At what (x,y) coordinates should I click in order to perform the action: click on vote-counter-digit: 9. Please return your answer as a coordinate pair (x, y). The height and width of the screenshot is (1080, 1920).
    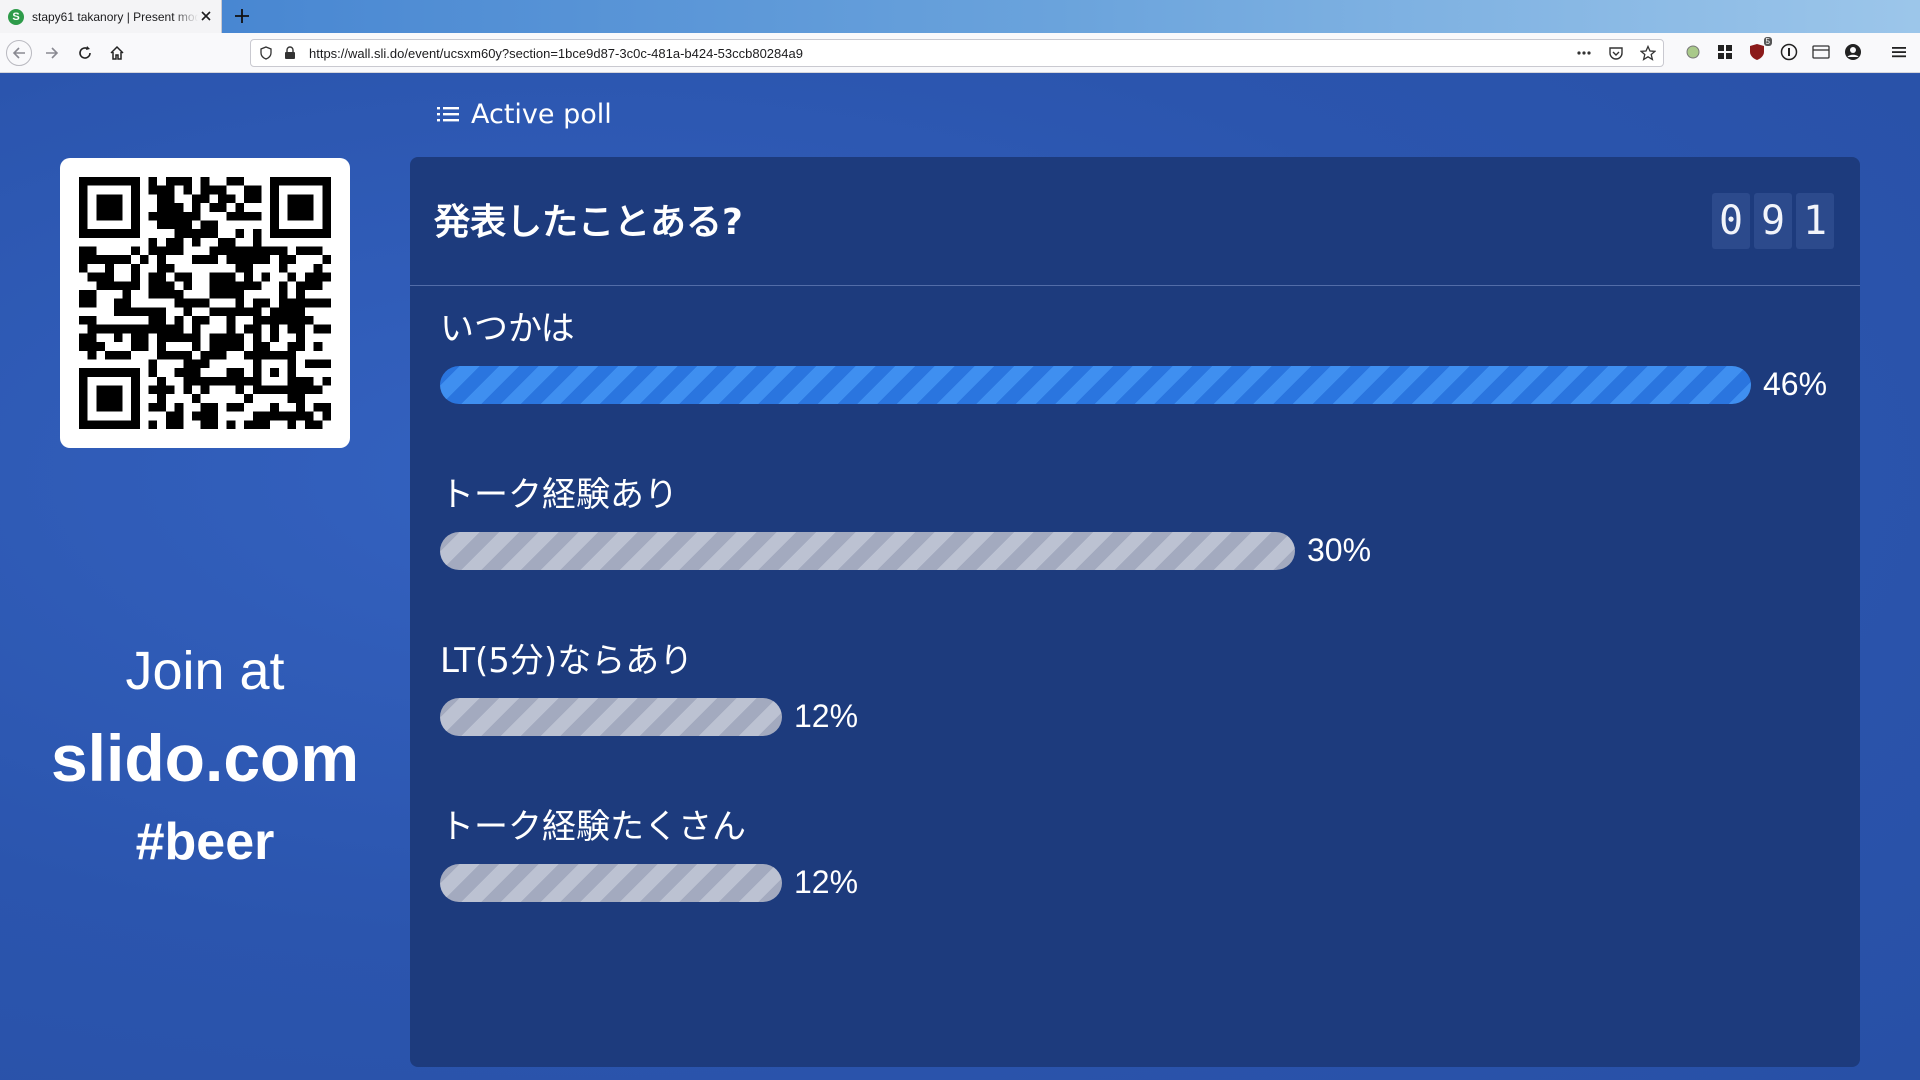
    Looking at the image, I should click on (1773, 221).